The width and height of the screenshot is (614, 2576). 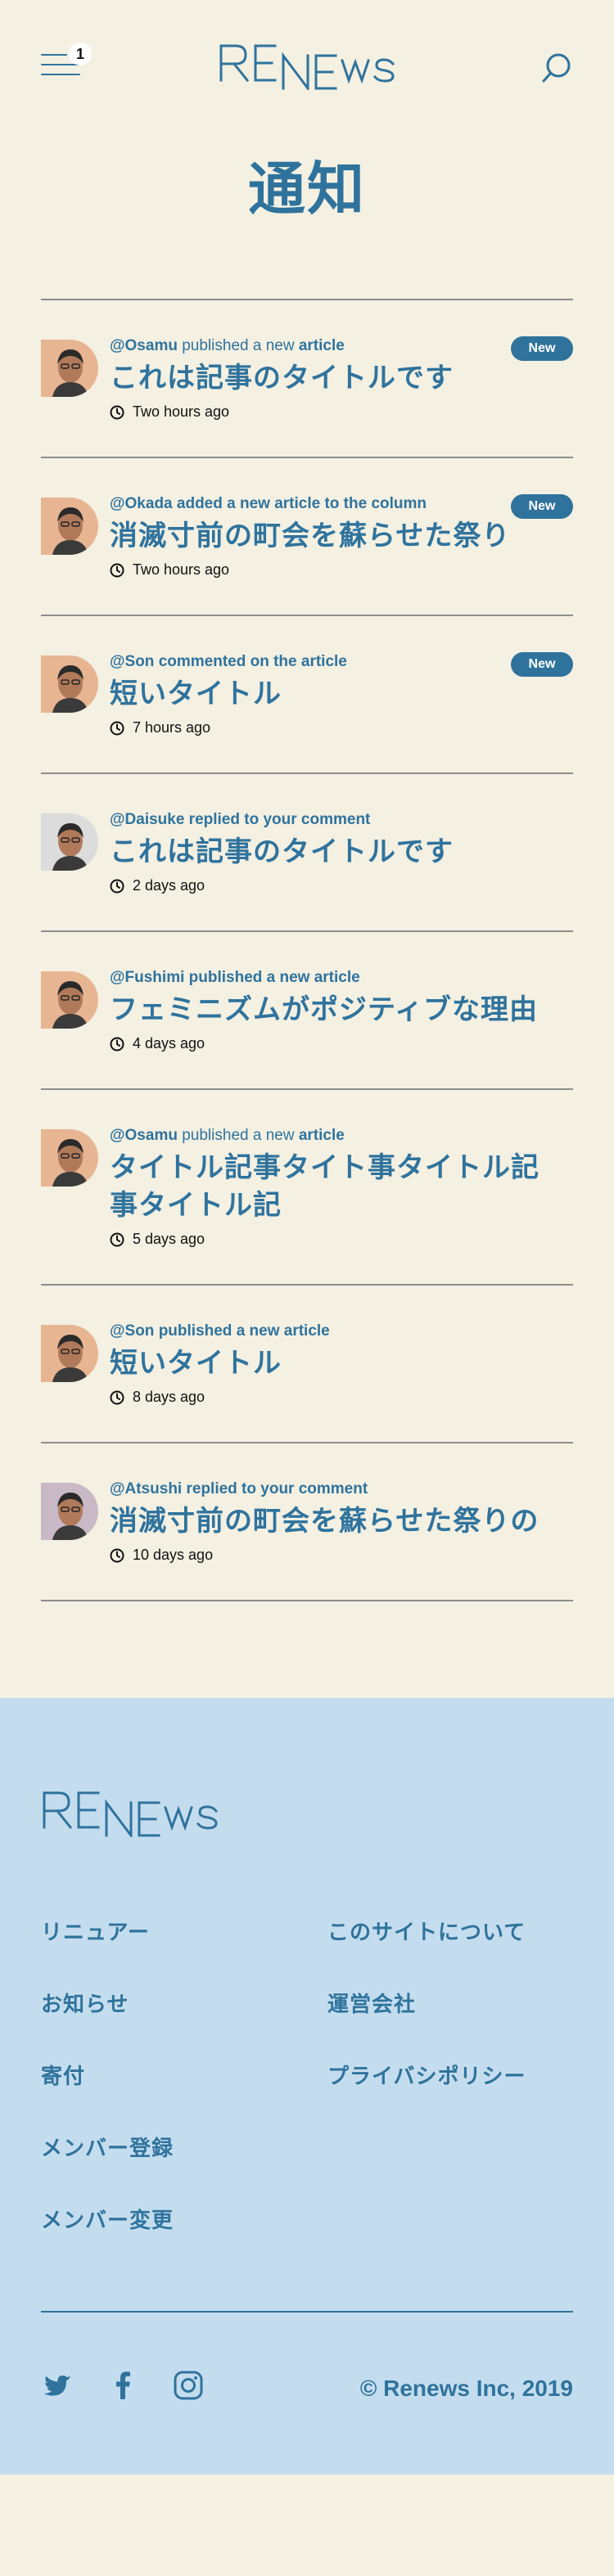 What do you see at coordinates (239, 1488) in the screenshot?
I see `notification-user: @Atsushi replied to your comment` at bounding box center [239, 1488].